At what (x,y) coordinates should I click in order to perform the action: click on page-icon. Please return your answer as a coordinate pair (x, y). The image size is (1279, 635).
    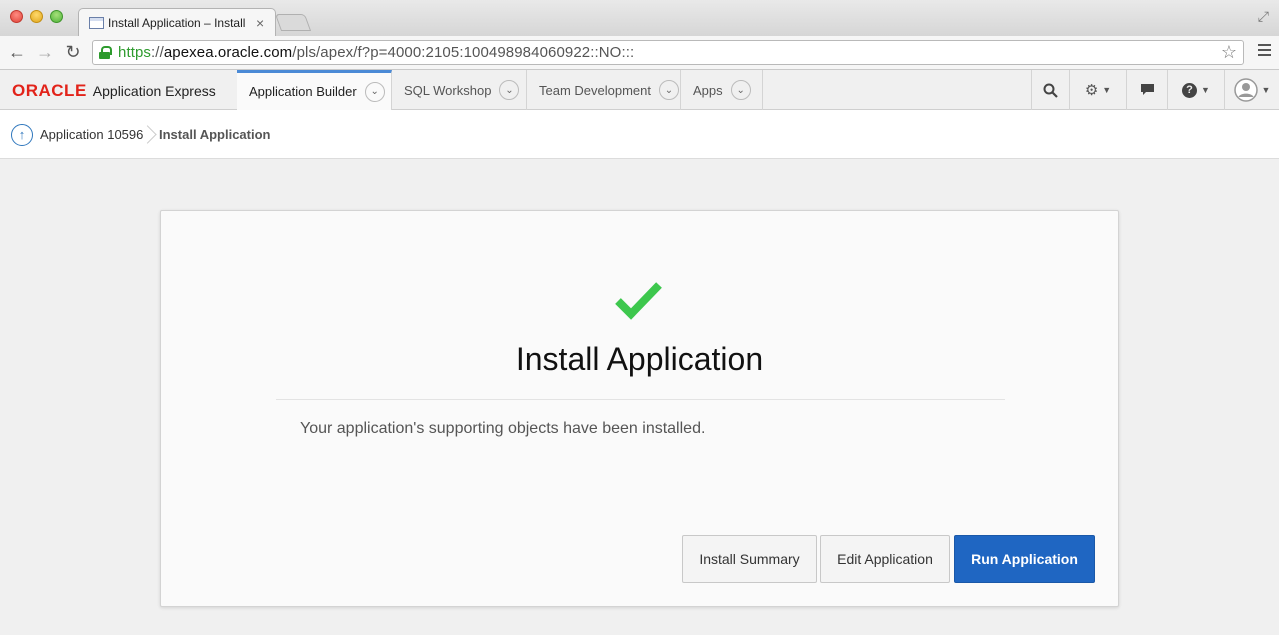
    Looking at the image, I should click on (96, 22).